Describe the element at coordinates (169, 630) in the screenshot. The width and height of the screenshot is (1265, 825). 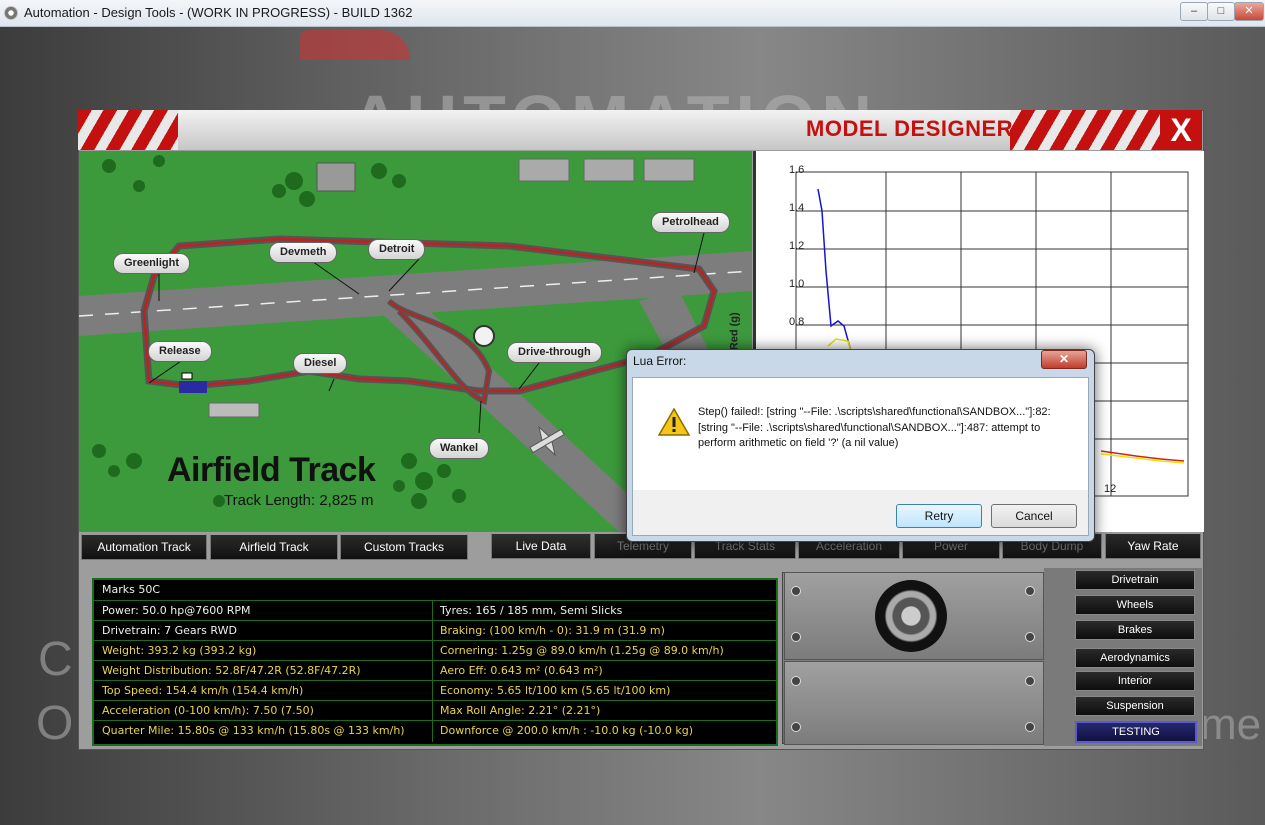
I see `stat-left: Drivetrain: 7 Gears RWD` at that location.